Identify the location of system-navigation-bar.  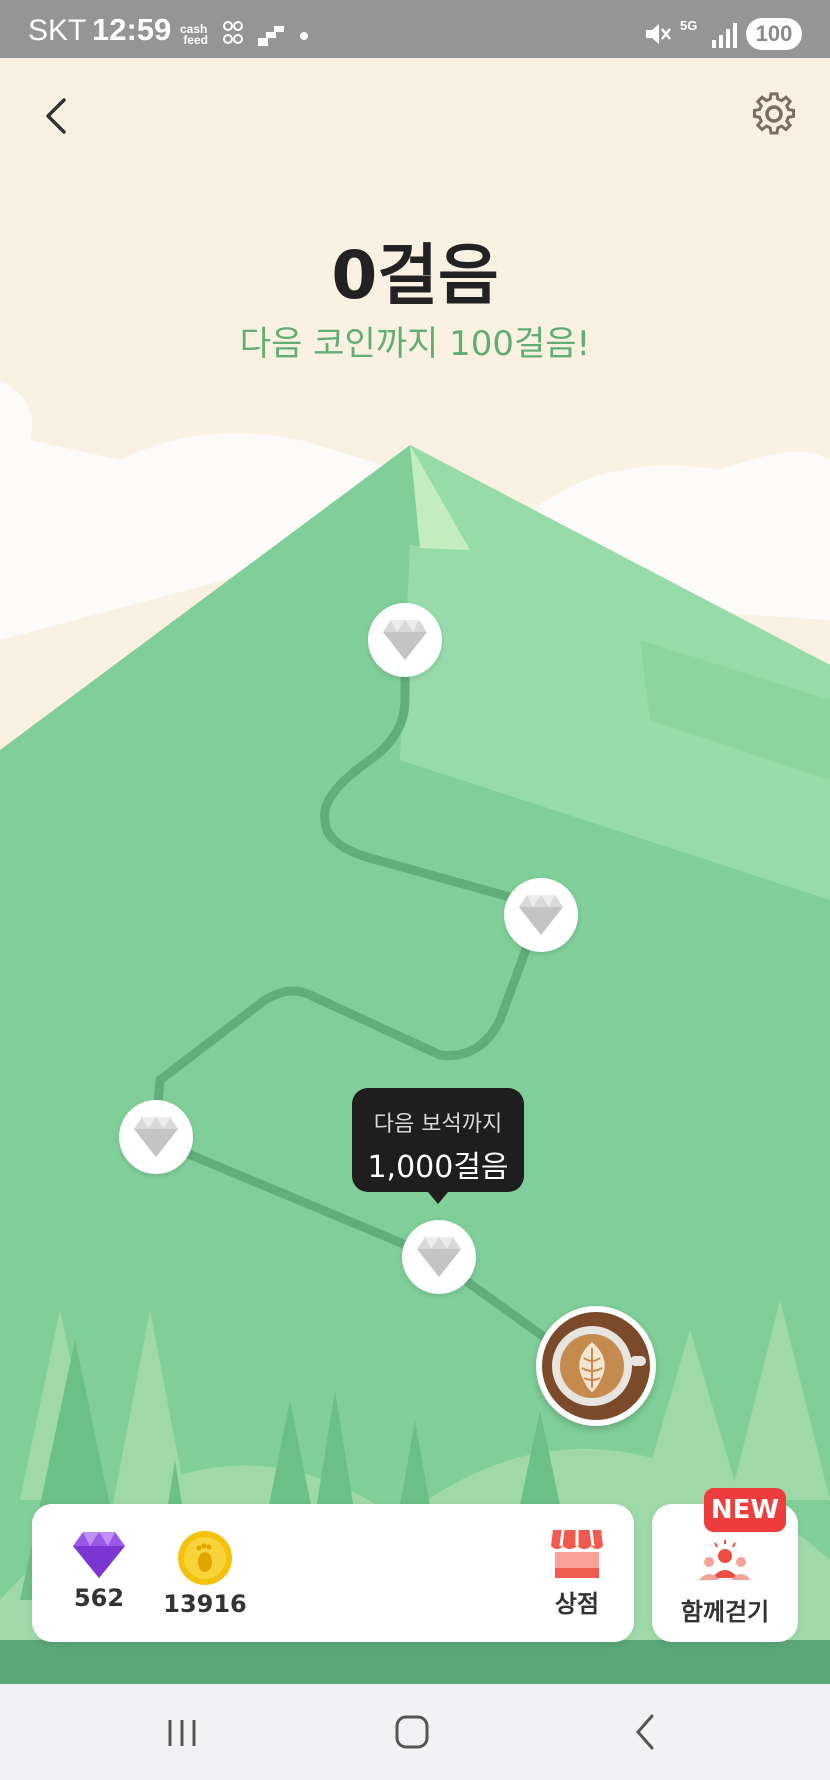
(415, 1732).